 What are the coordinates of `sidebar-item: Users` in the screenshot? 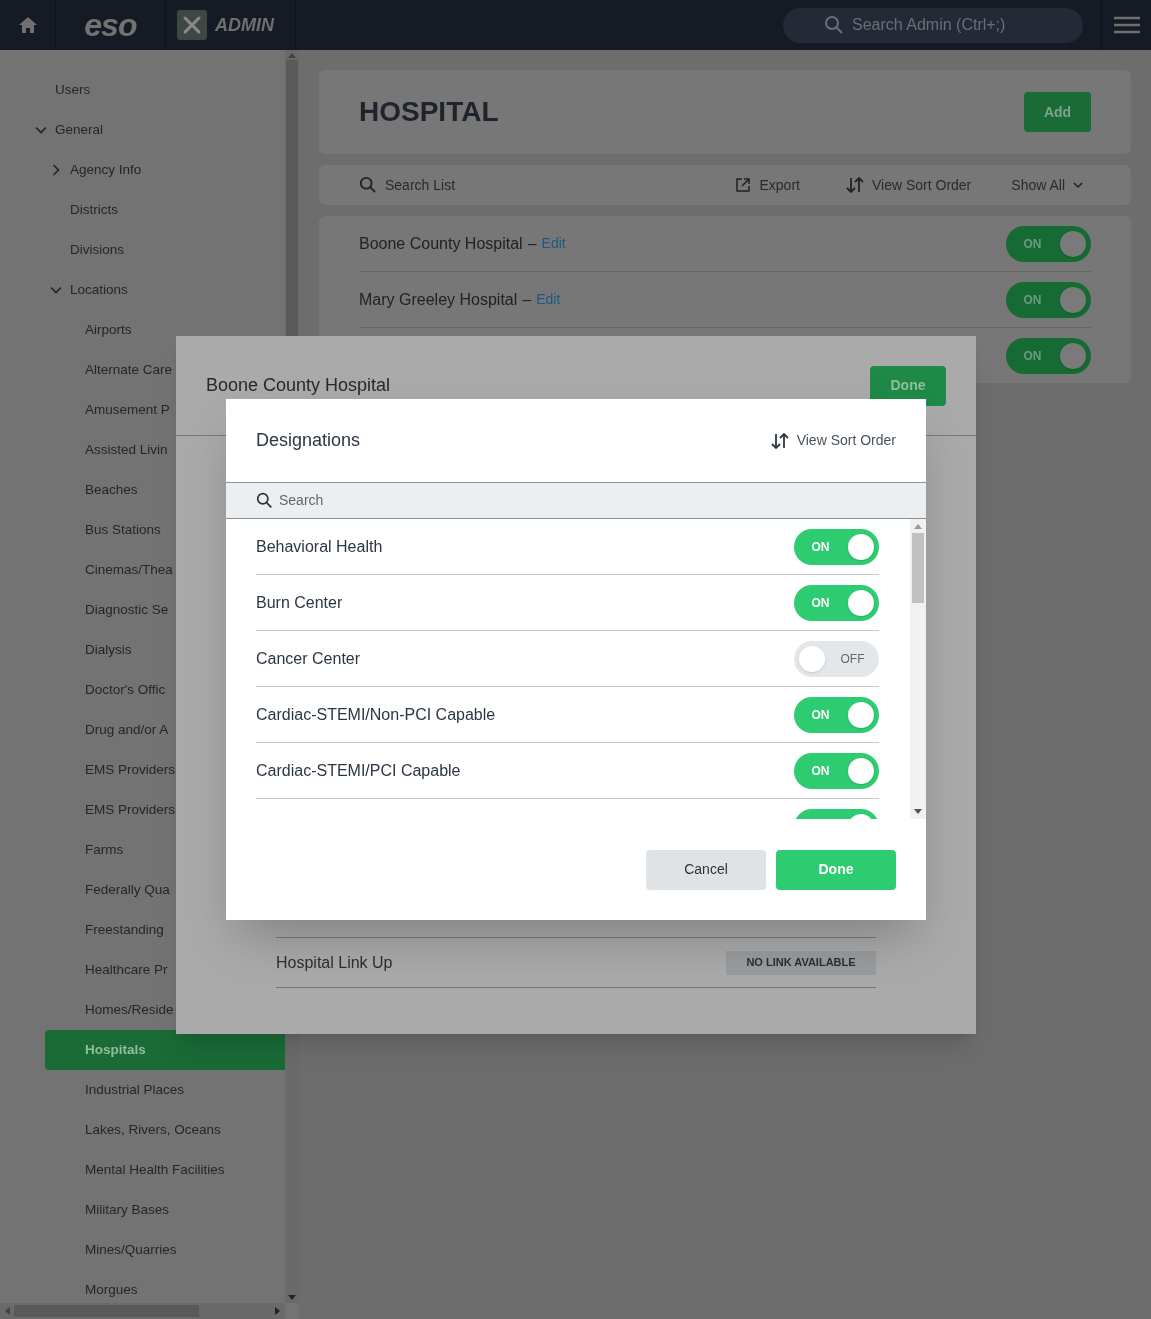 It's located at (142, 90).